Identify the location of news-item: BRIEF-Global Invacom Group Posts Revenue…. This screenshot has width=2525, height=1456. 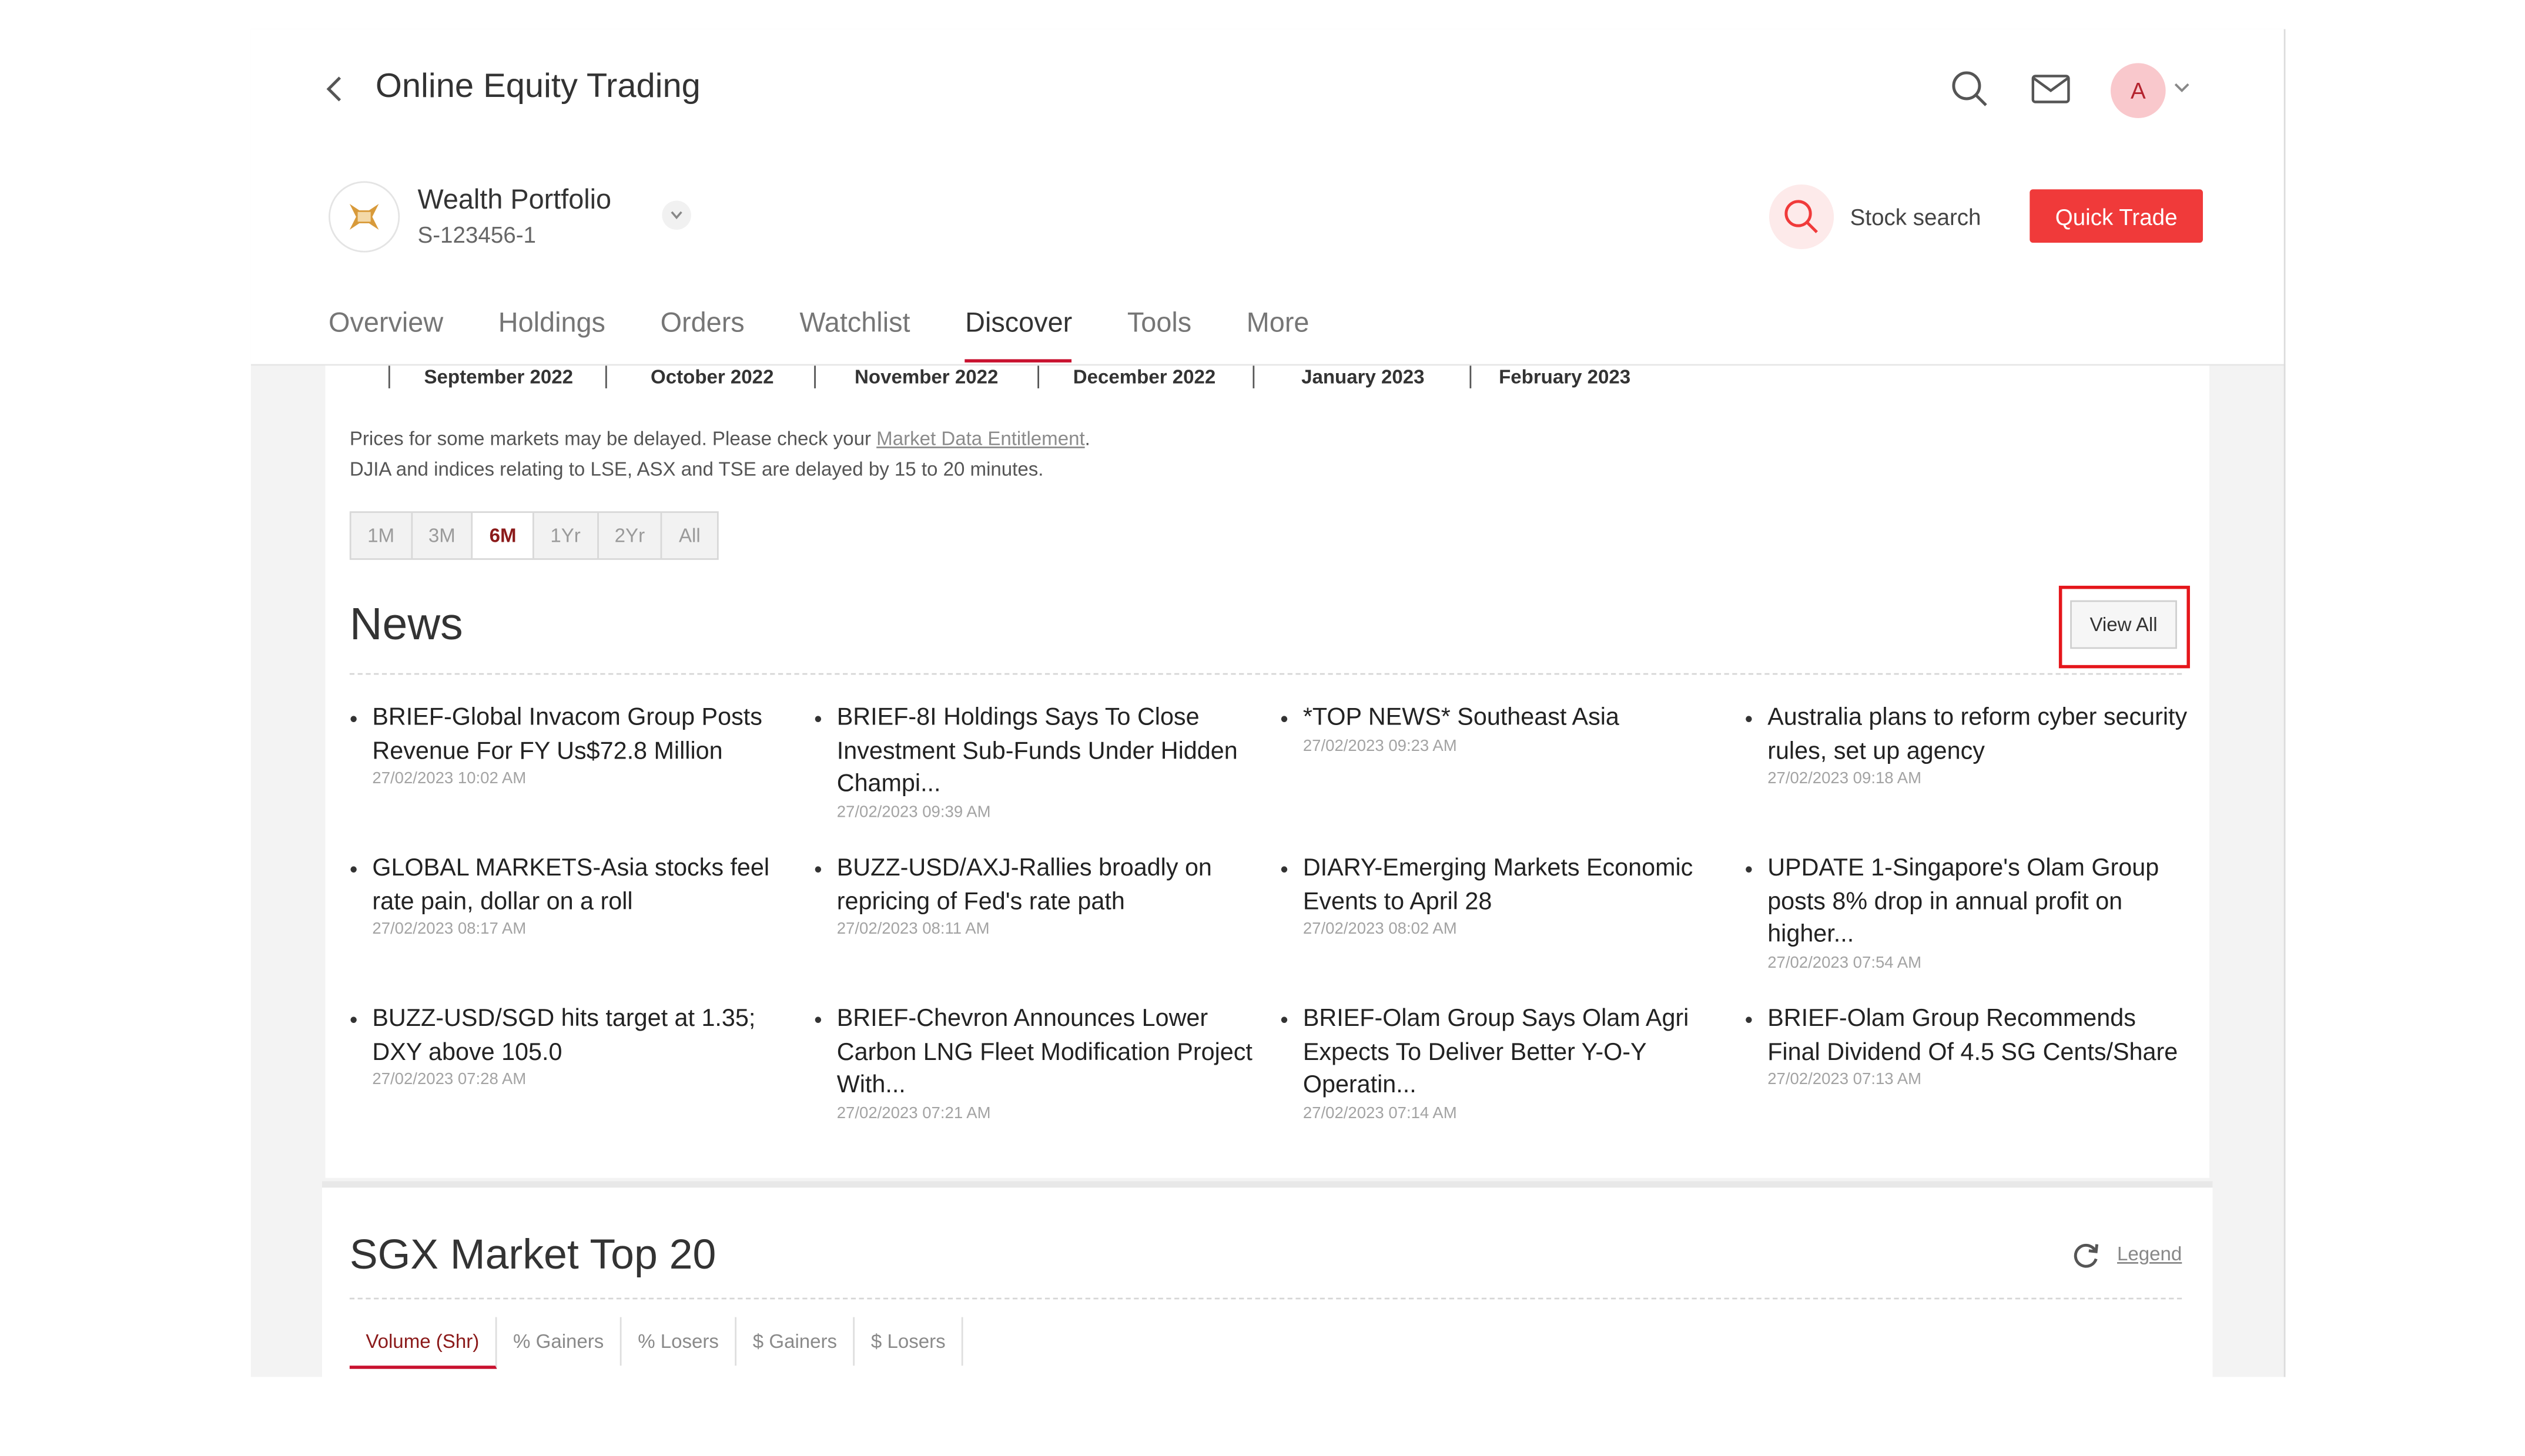
(571, 746).